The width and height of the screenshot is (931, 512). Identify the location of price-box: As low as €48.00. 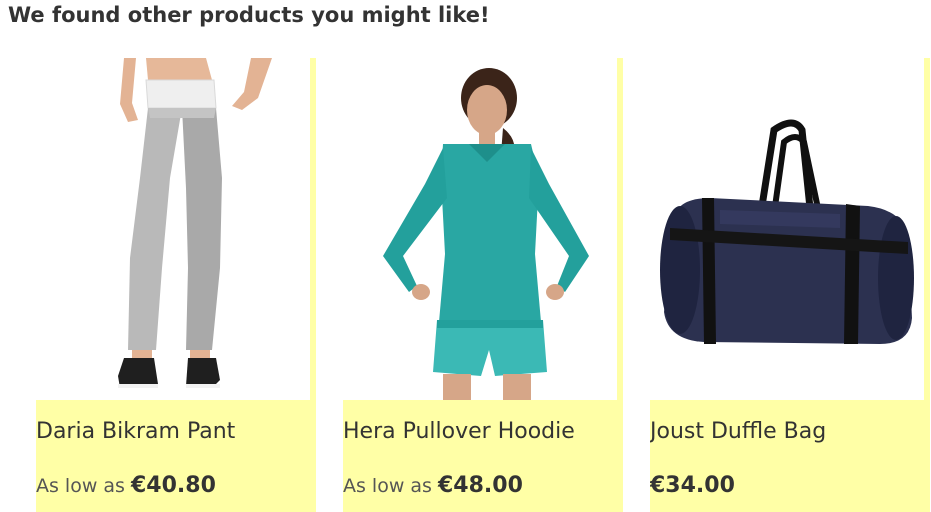
(433, 486).